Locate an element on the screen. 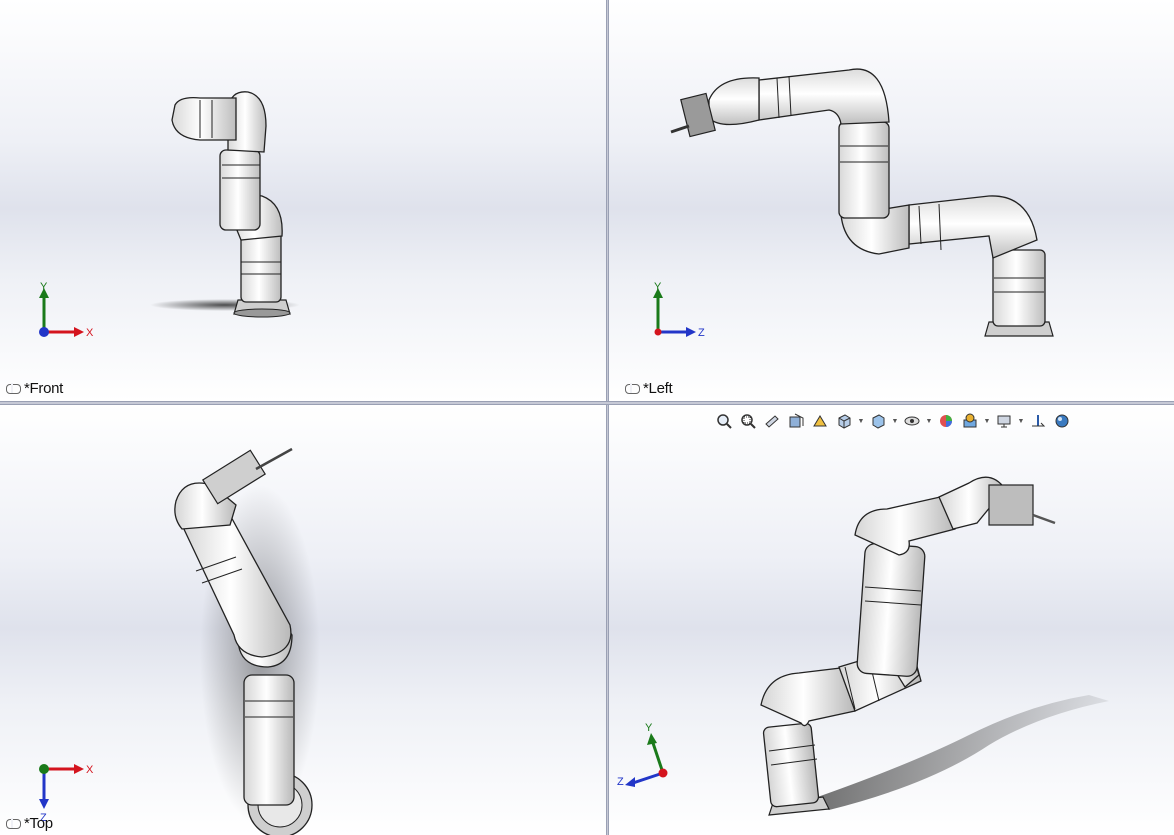  display-style-dropdown: ▼ is located at coordinates (895, 421).